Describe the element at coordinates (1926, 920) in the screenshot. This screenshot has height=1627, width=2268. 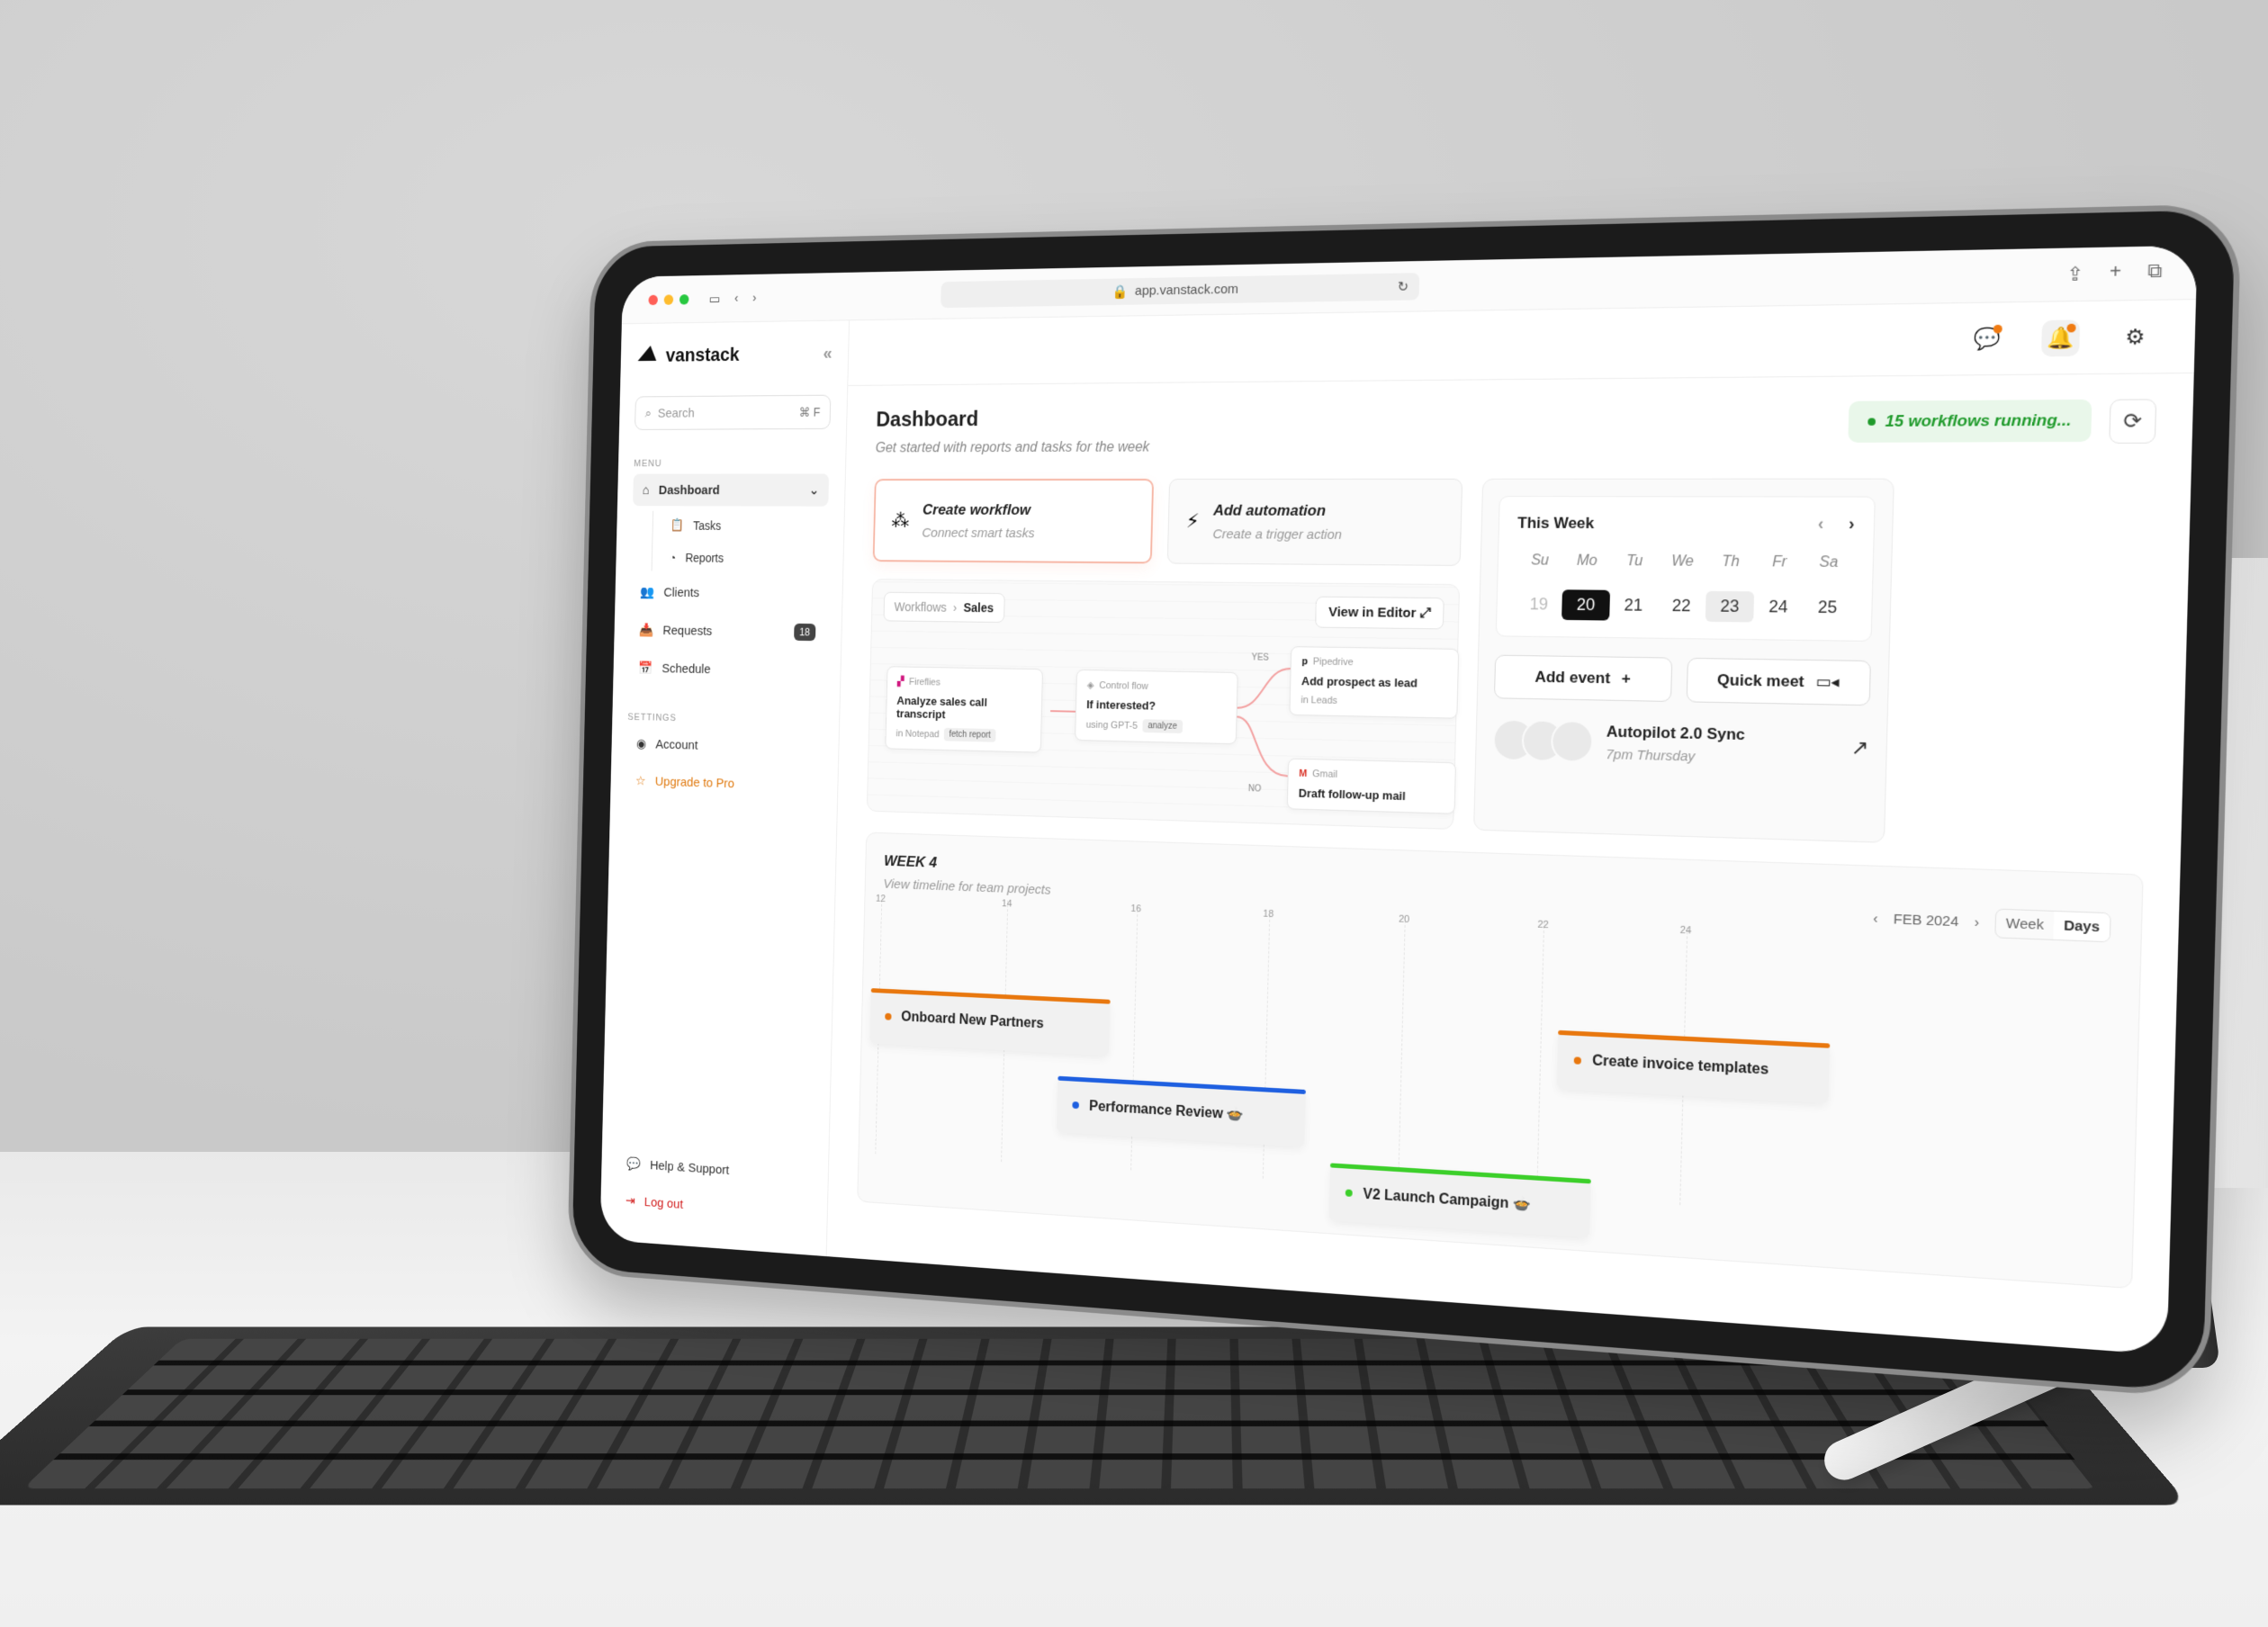
I see `timeline-month: FEB 2024` at that location.